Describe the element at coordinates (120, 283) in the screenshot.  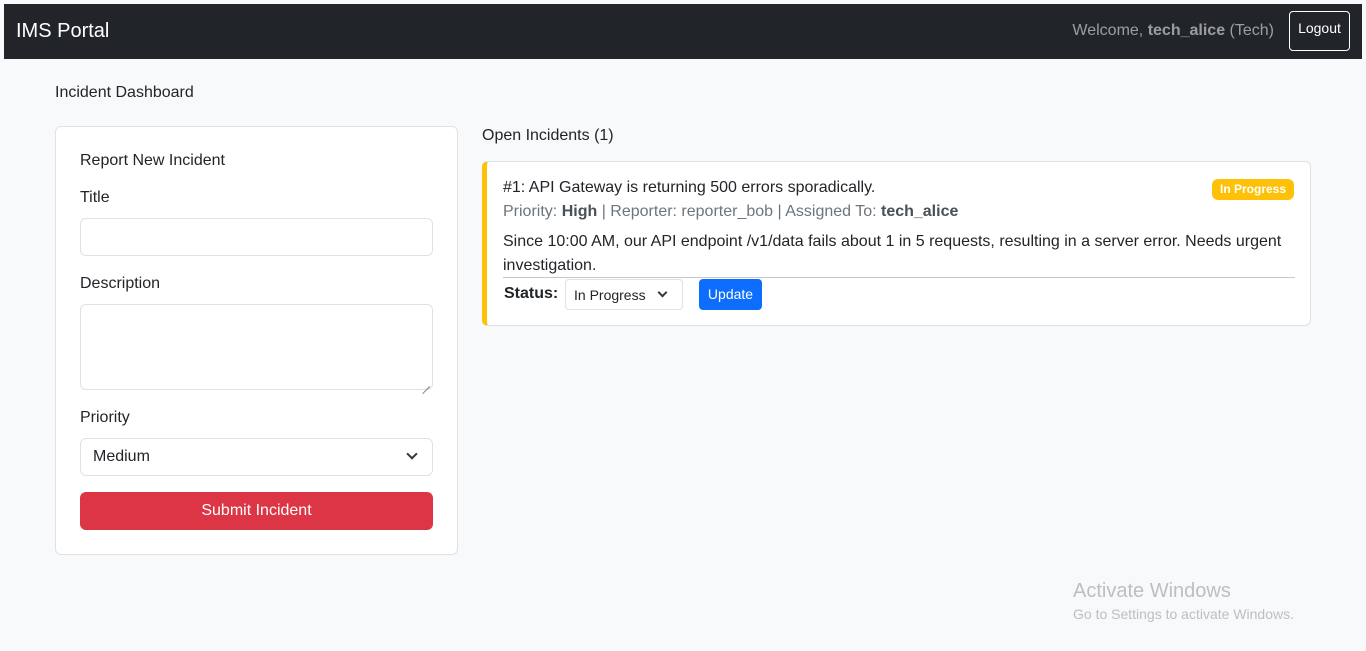
I see `description-label: Description` at that location.